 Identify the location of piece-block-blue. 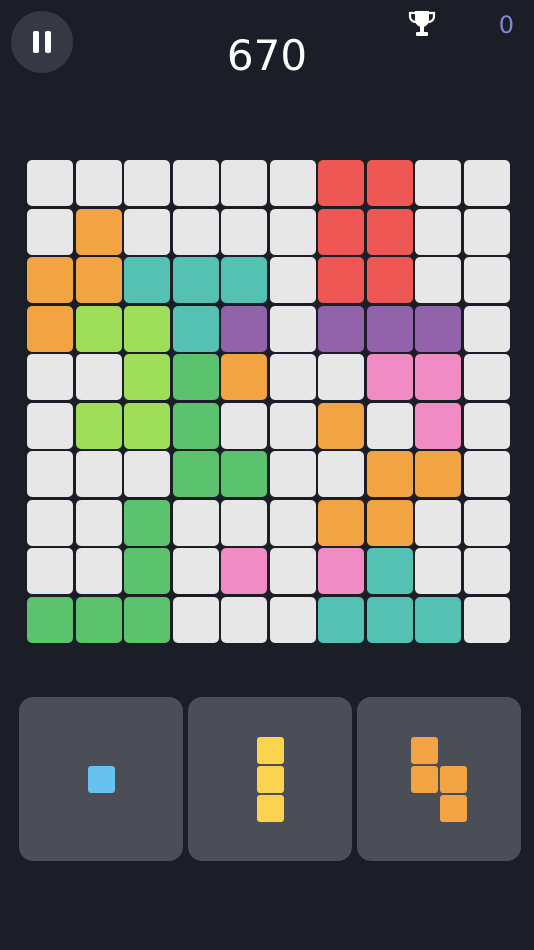
(101, 779).